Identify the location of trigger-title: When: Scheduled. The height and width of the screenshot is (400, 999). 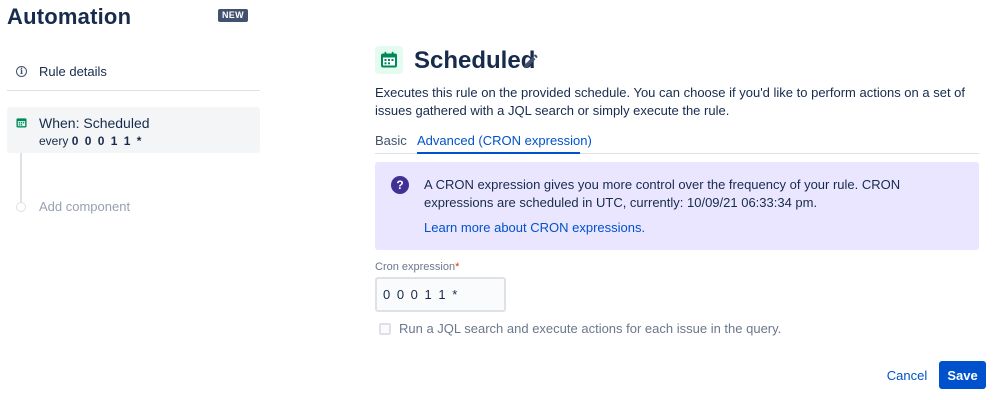
(94, 123).